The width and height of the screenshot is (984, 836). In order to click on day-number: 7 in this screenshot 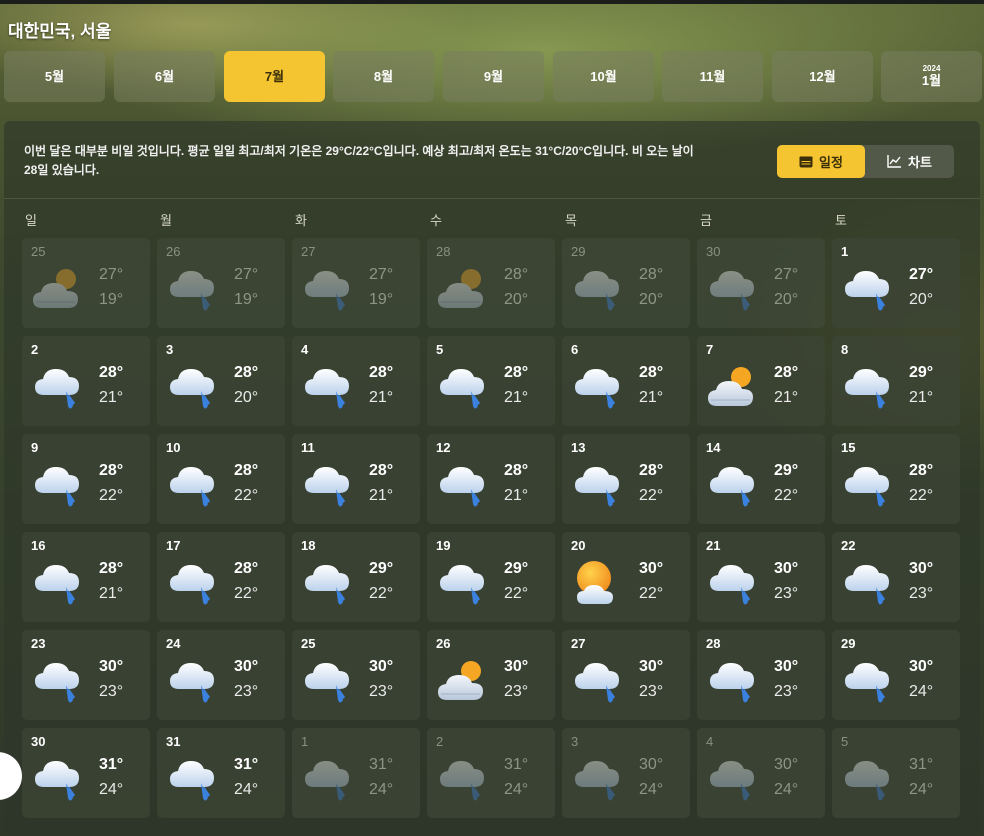, I will do `click(710, 349)`.